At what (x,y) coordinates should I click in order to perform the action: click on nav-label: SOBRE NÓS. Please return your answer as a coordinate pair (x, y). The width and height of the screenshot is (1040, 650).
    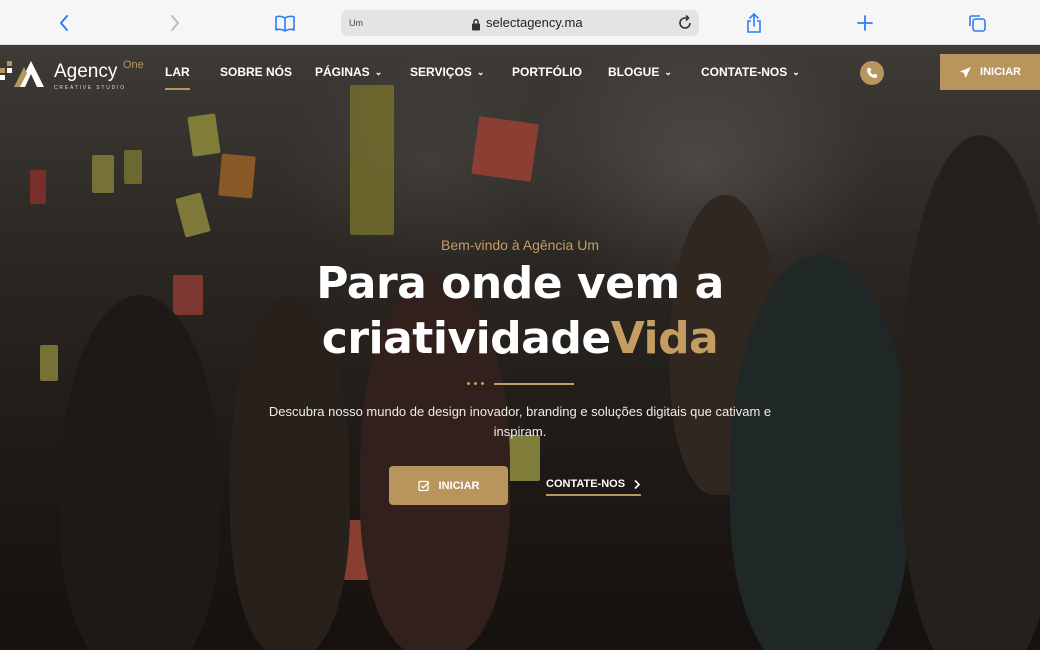
    Looking at the image, I should click on (256, 72).